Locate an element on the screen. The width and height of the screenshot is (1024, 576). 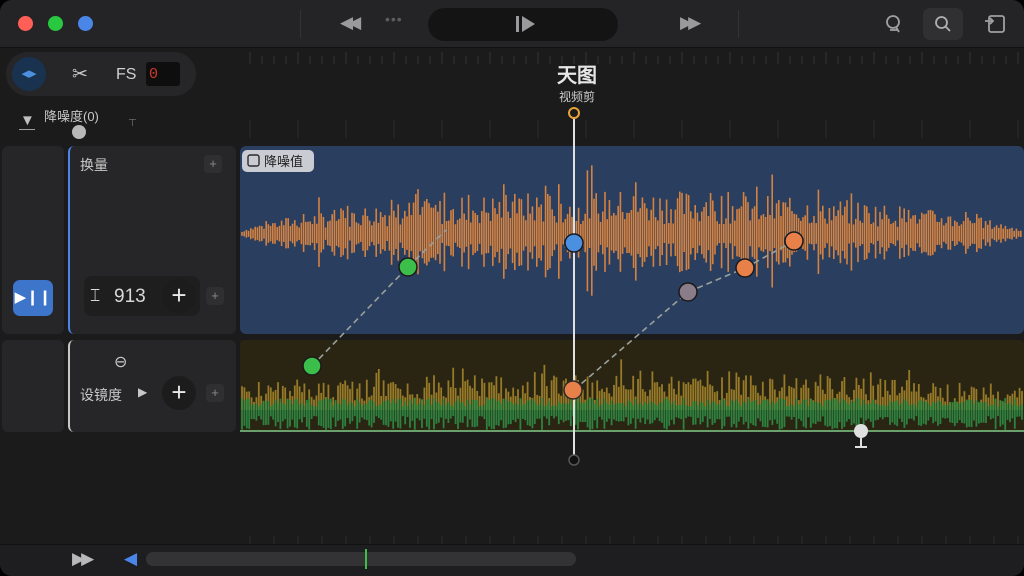
playhead-subtitle: 视频剪 is located at coordinates (577, 96).